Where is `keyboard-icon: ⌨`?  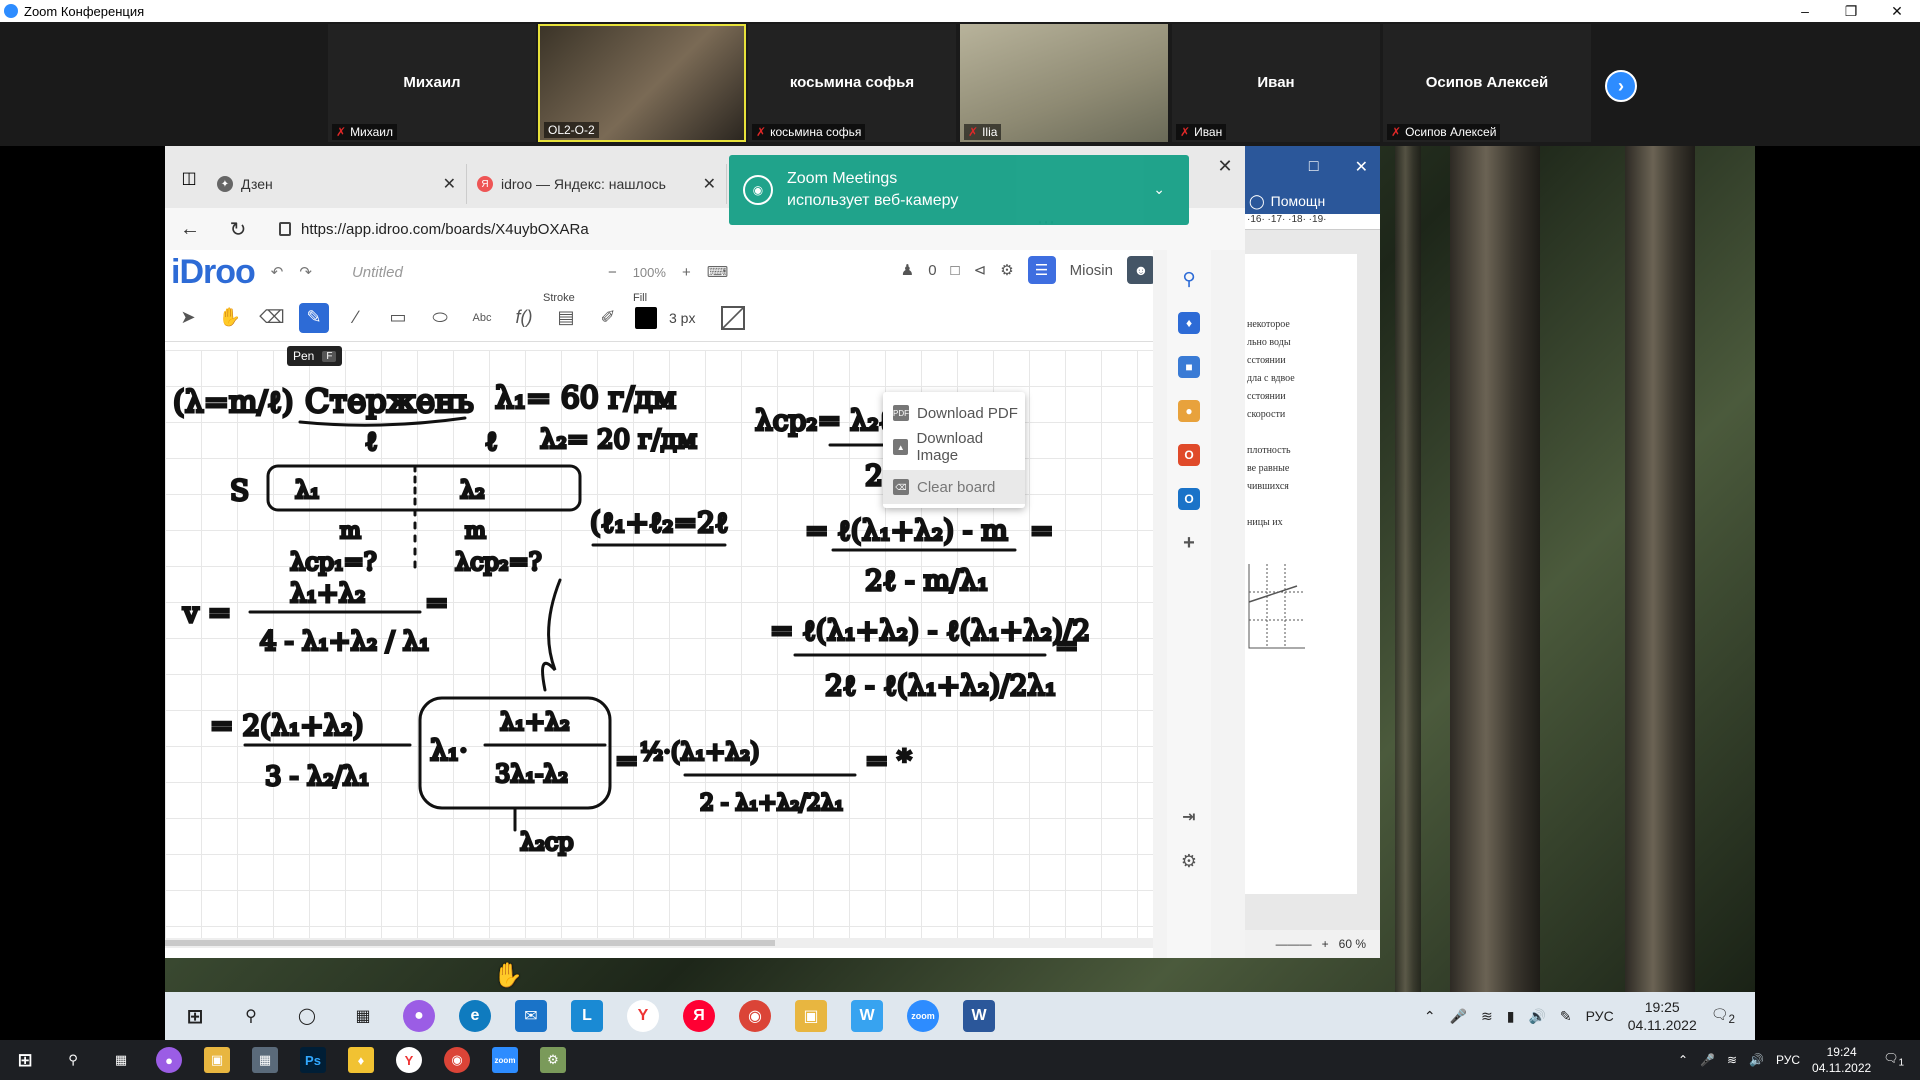
keyboard-icon: ⌨ is located at coordinates (718, 272).